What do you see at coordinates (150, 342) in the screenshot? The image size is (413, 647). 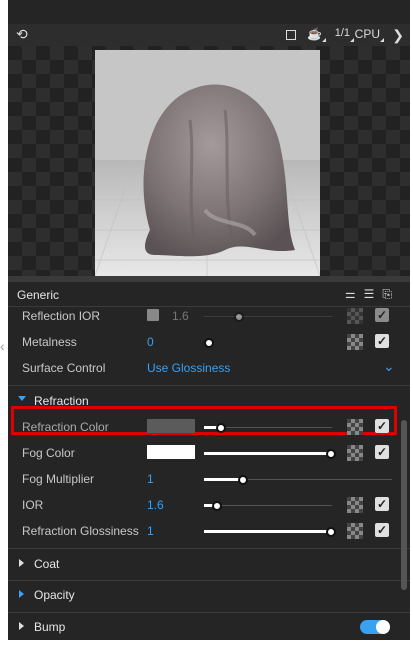 I see `metalness-value: 0` at bounding box center [150, 342].